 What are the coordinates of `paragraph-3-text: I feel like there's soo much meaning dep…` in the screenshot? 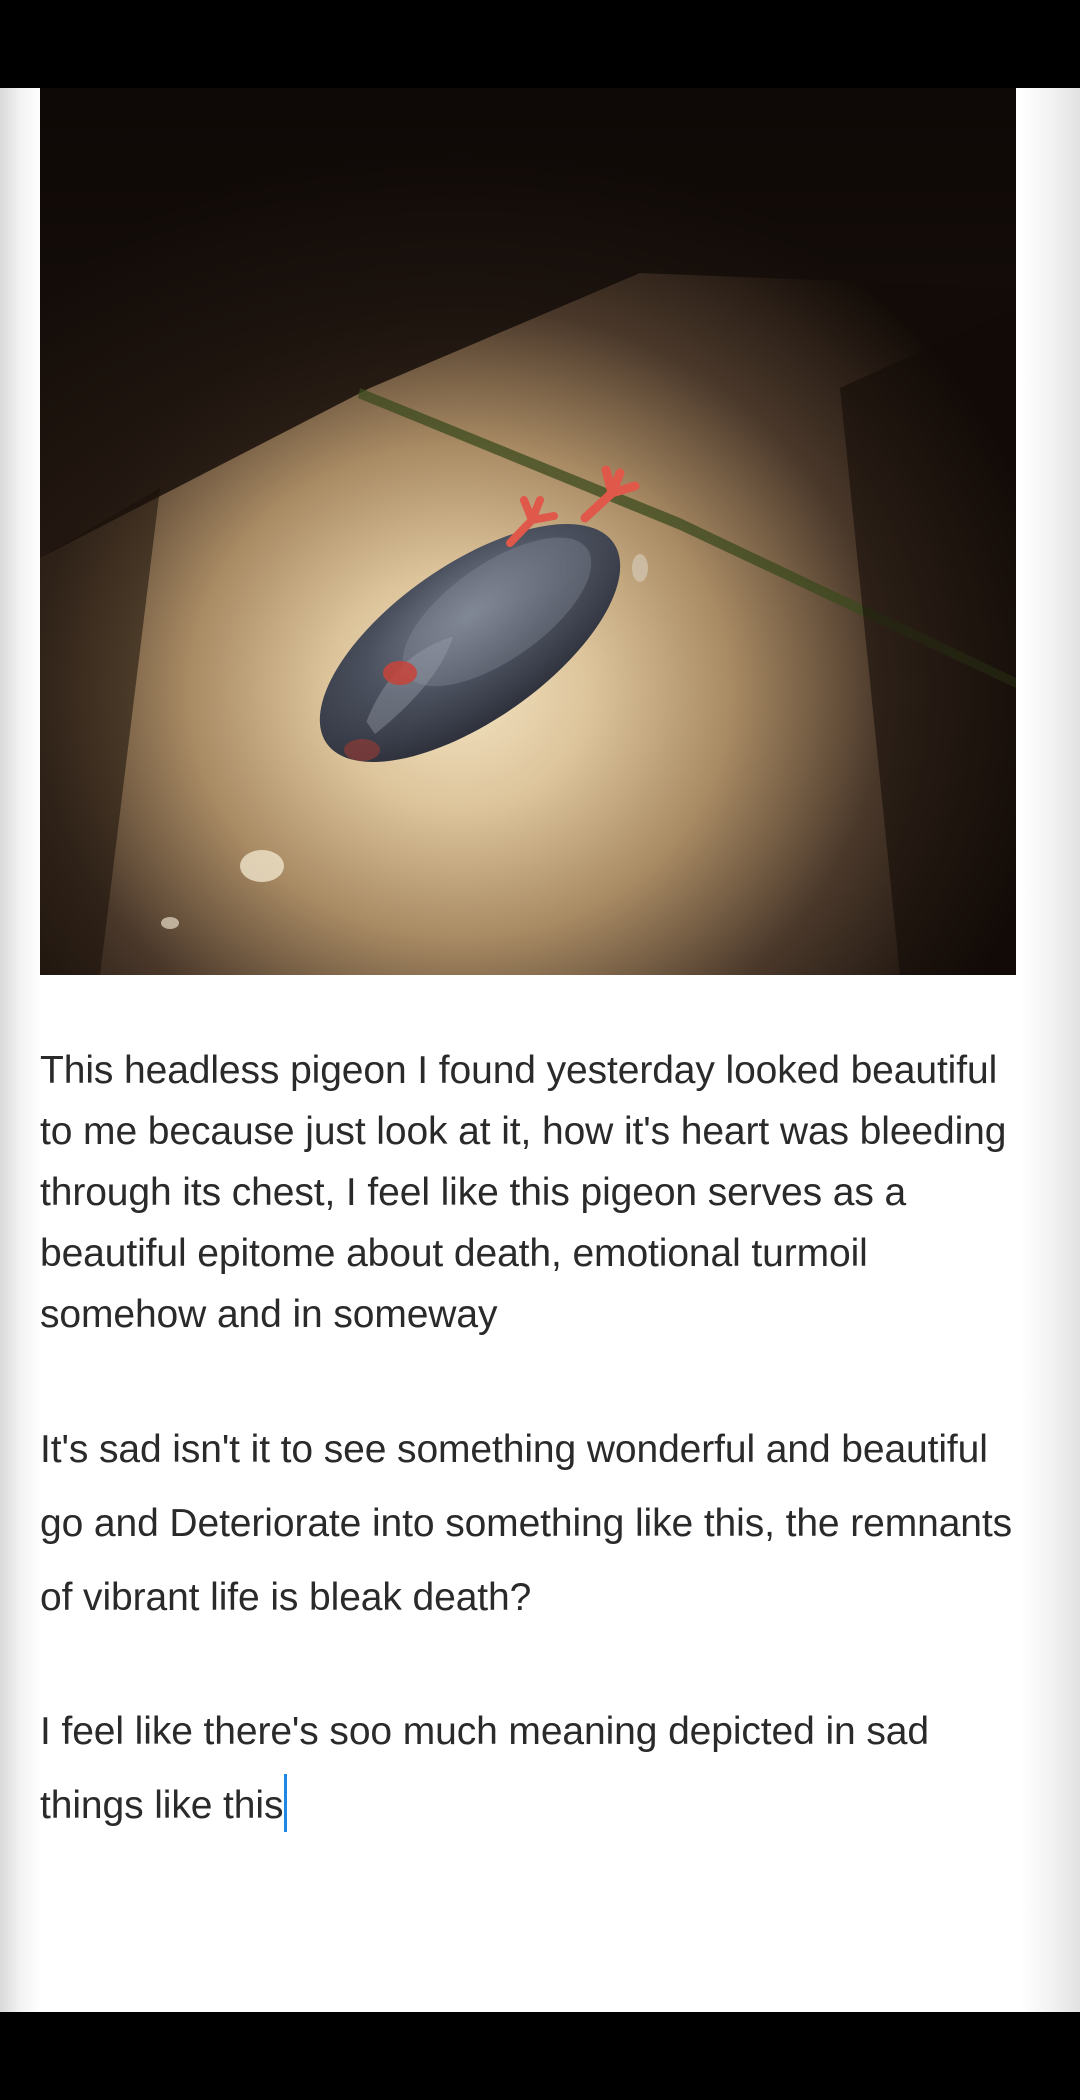 It's located at (490, 1768).